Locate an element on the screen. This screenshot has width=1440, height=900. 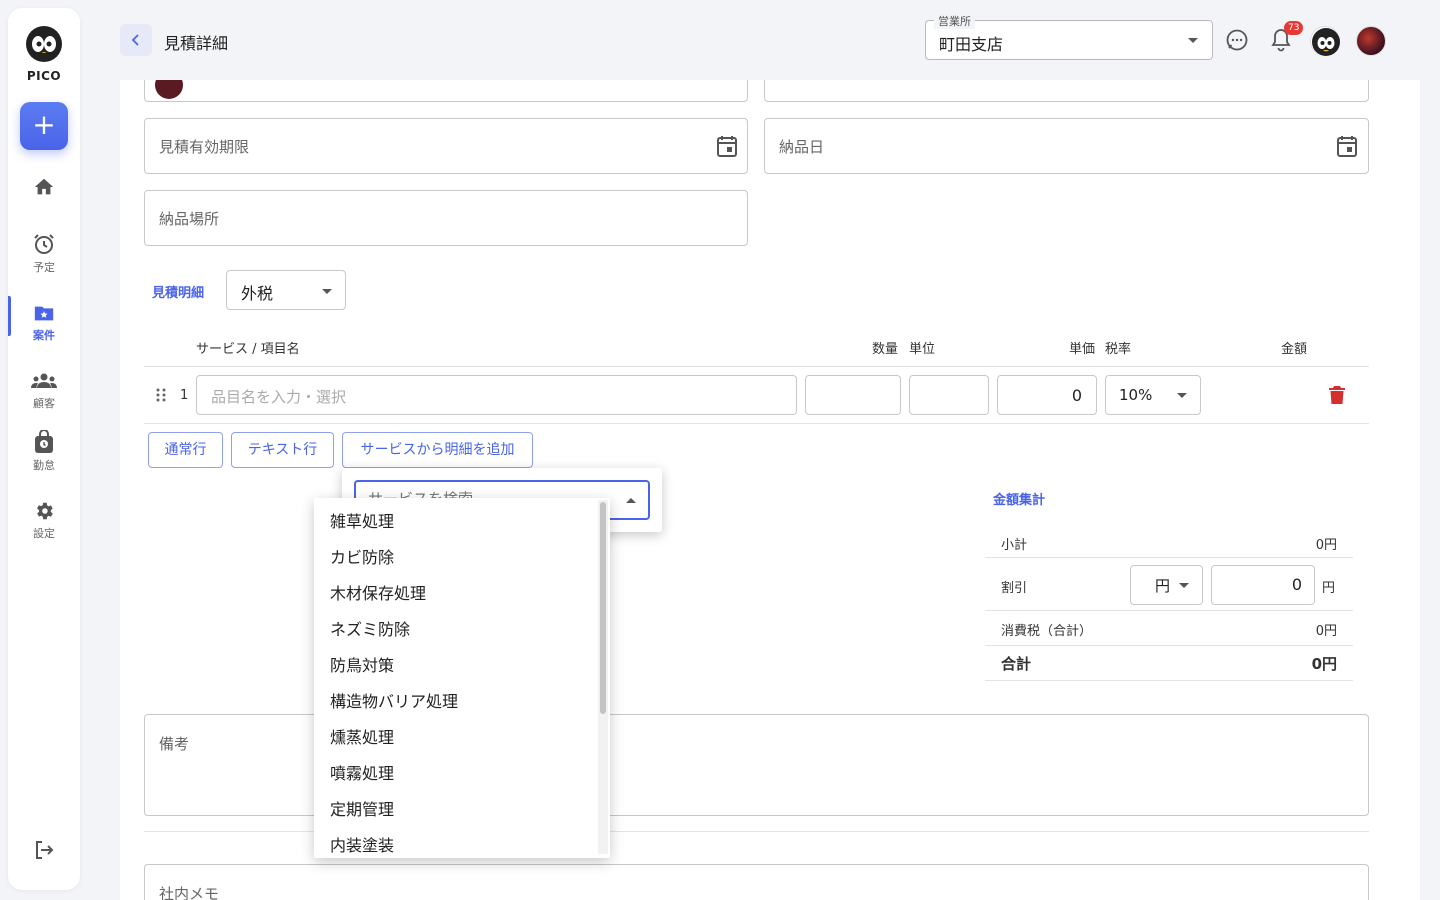
delivery-date-field: 納品日 is located at coordinates (1066, 146).